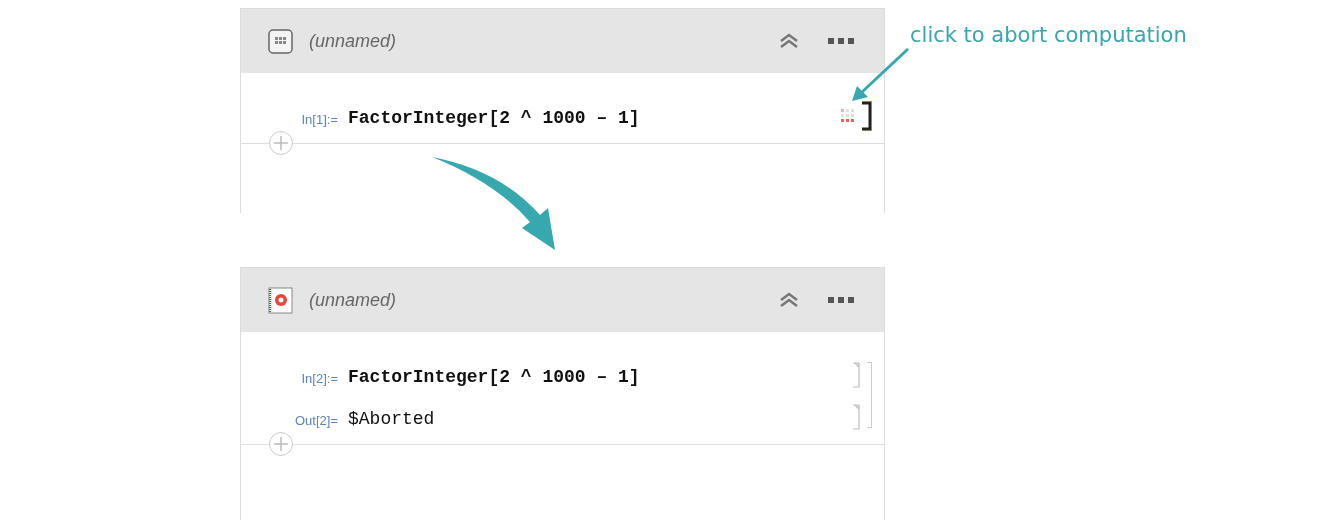 Image resolution: width=1340 pixels, height=526 pixels. Describe the element at coordinates (391, 419) in the screenshot. I see `output-code: $Aborted` at that location.